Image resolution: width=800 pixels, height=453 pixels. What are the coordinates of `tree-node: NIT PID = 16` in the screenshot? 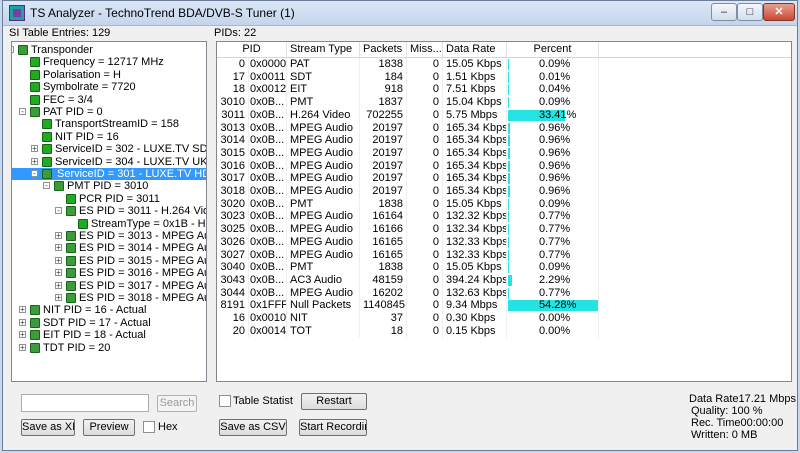 It's located at (109, 137).